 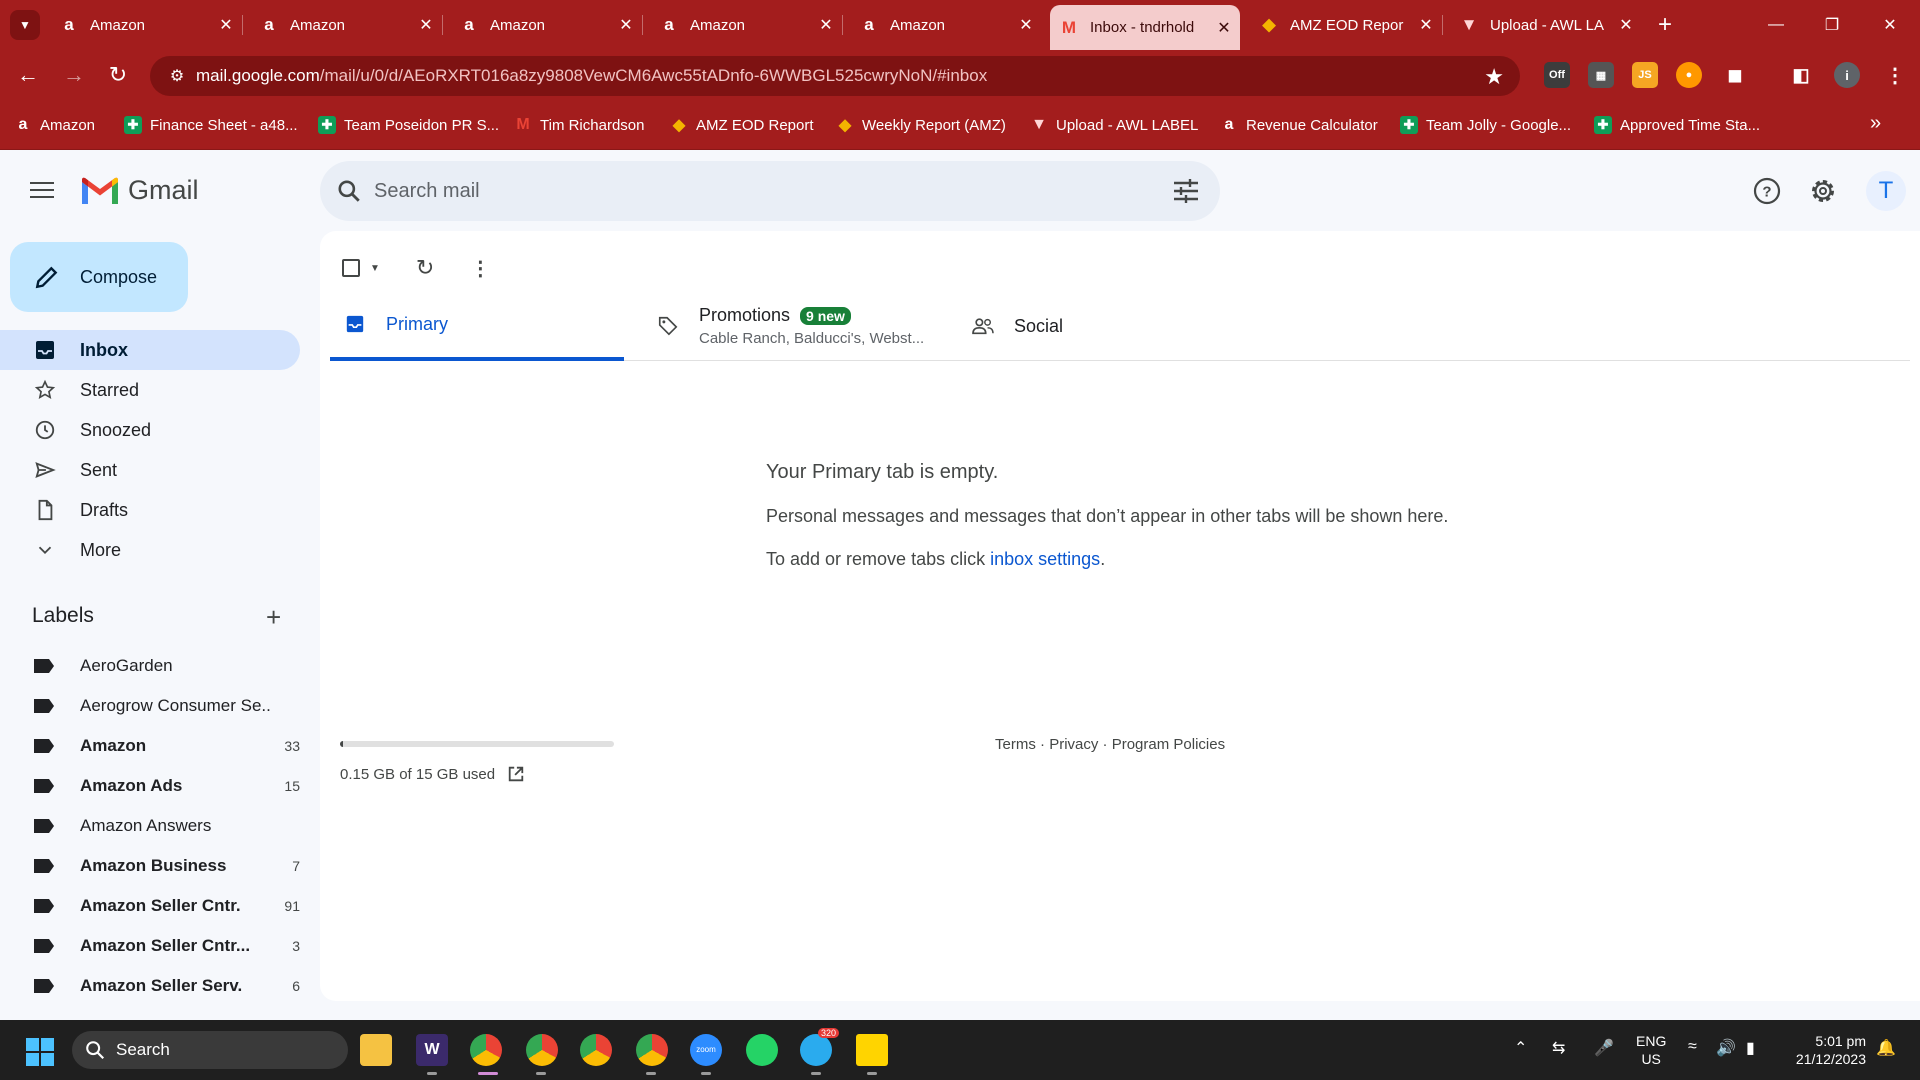 What do you see at coordinates (1045, 559) in the screenshot?
I see `inbox-settings-link: inbox settings` at bounding box center [1045, 559].